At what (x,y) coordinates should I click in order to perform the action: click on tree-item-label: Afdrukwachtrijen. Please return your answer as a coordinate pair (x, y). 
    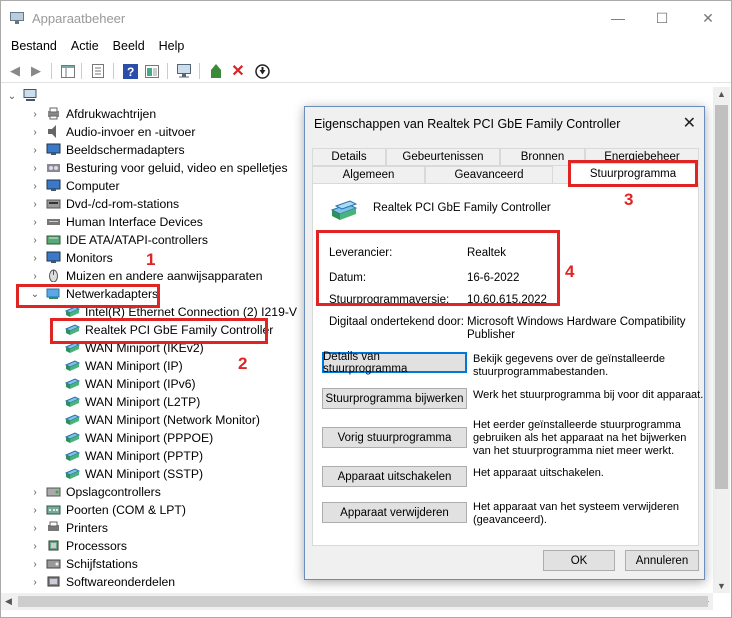
    Looking at the image, I should click on (111, 114).